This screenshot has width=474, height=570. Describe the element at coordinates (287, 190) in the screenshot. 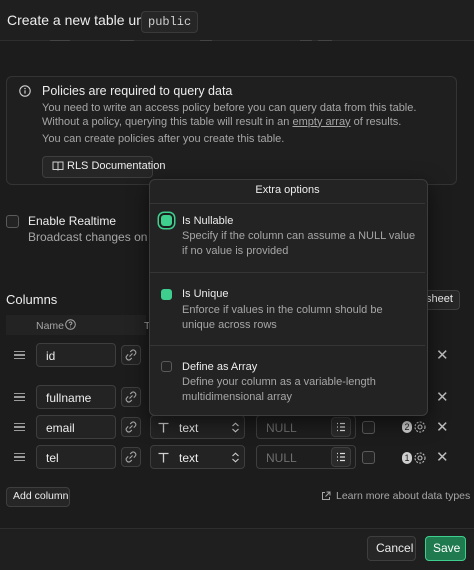

I see `extra-options-title: Extra options` at that location.